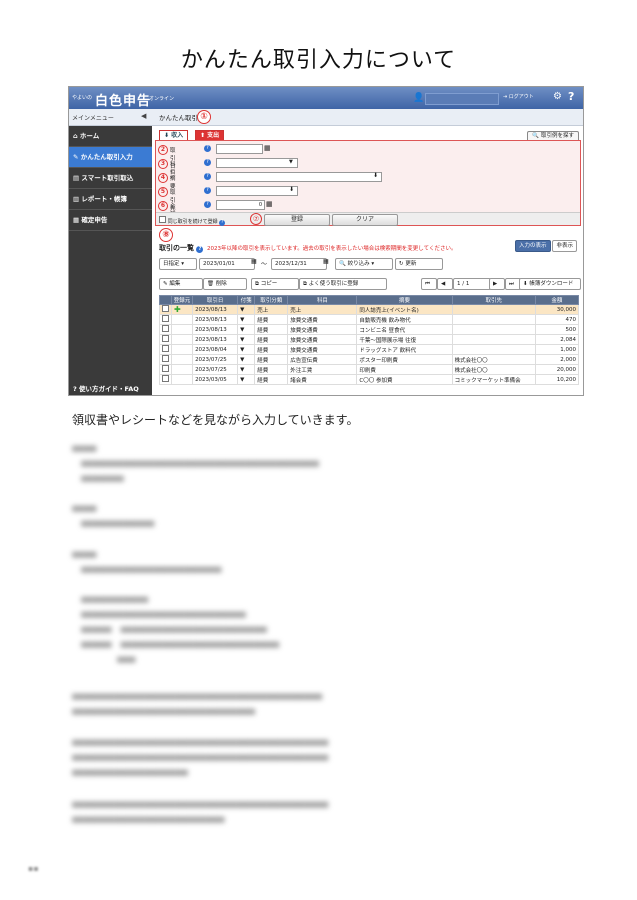 The height and width of the screenshot is (900, 637). Describe the element at coordinates (143, 116) in the screenshot. I see `collapse-sidebar-icon: ◀` at that location.